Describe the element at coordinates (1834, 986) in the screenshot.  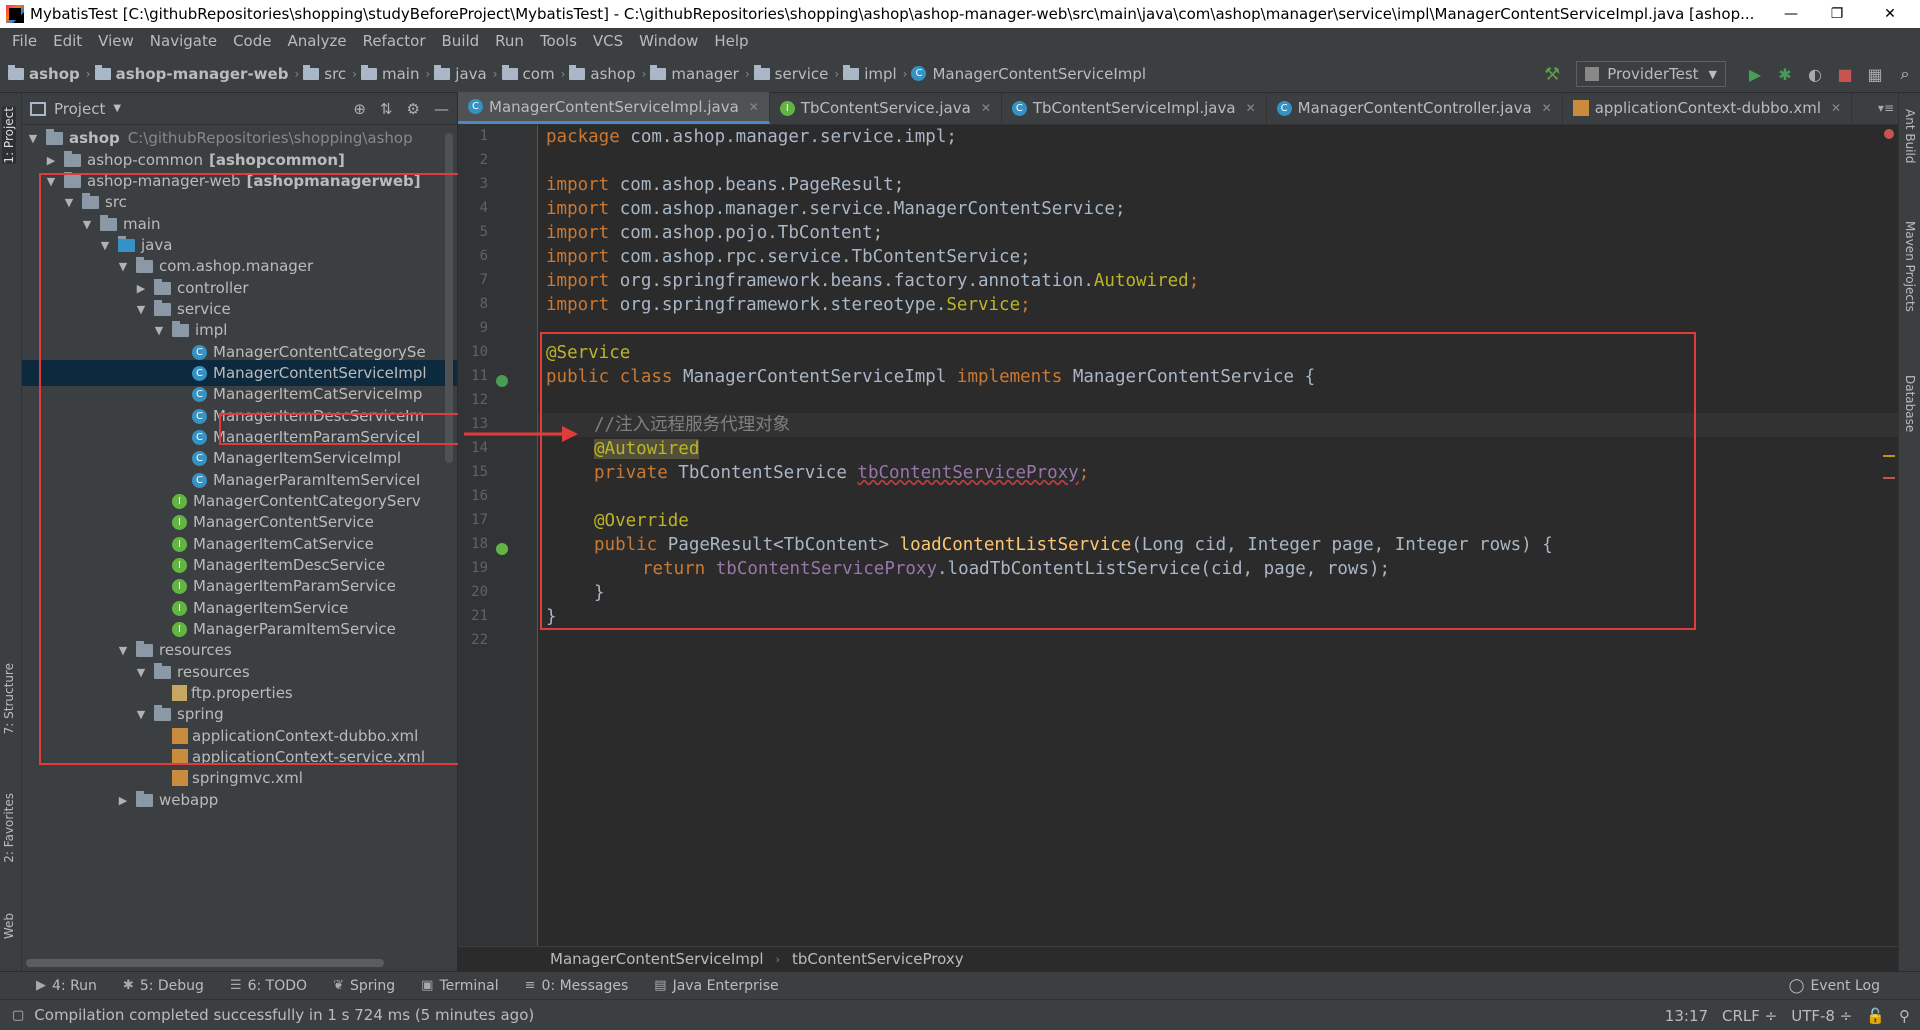
I see `event-log-button: ◯ Event Log` at that location.